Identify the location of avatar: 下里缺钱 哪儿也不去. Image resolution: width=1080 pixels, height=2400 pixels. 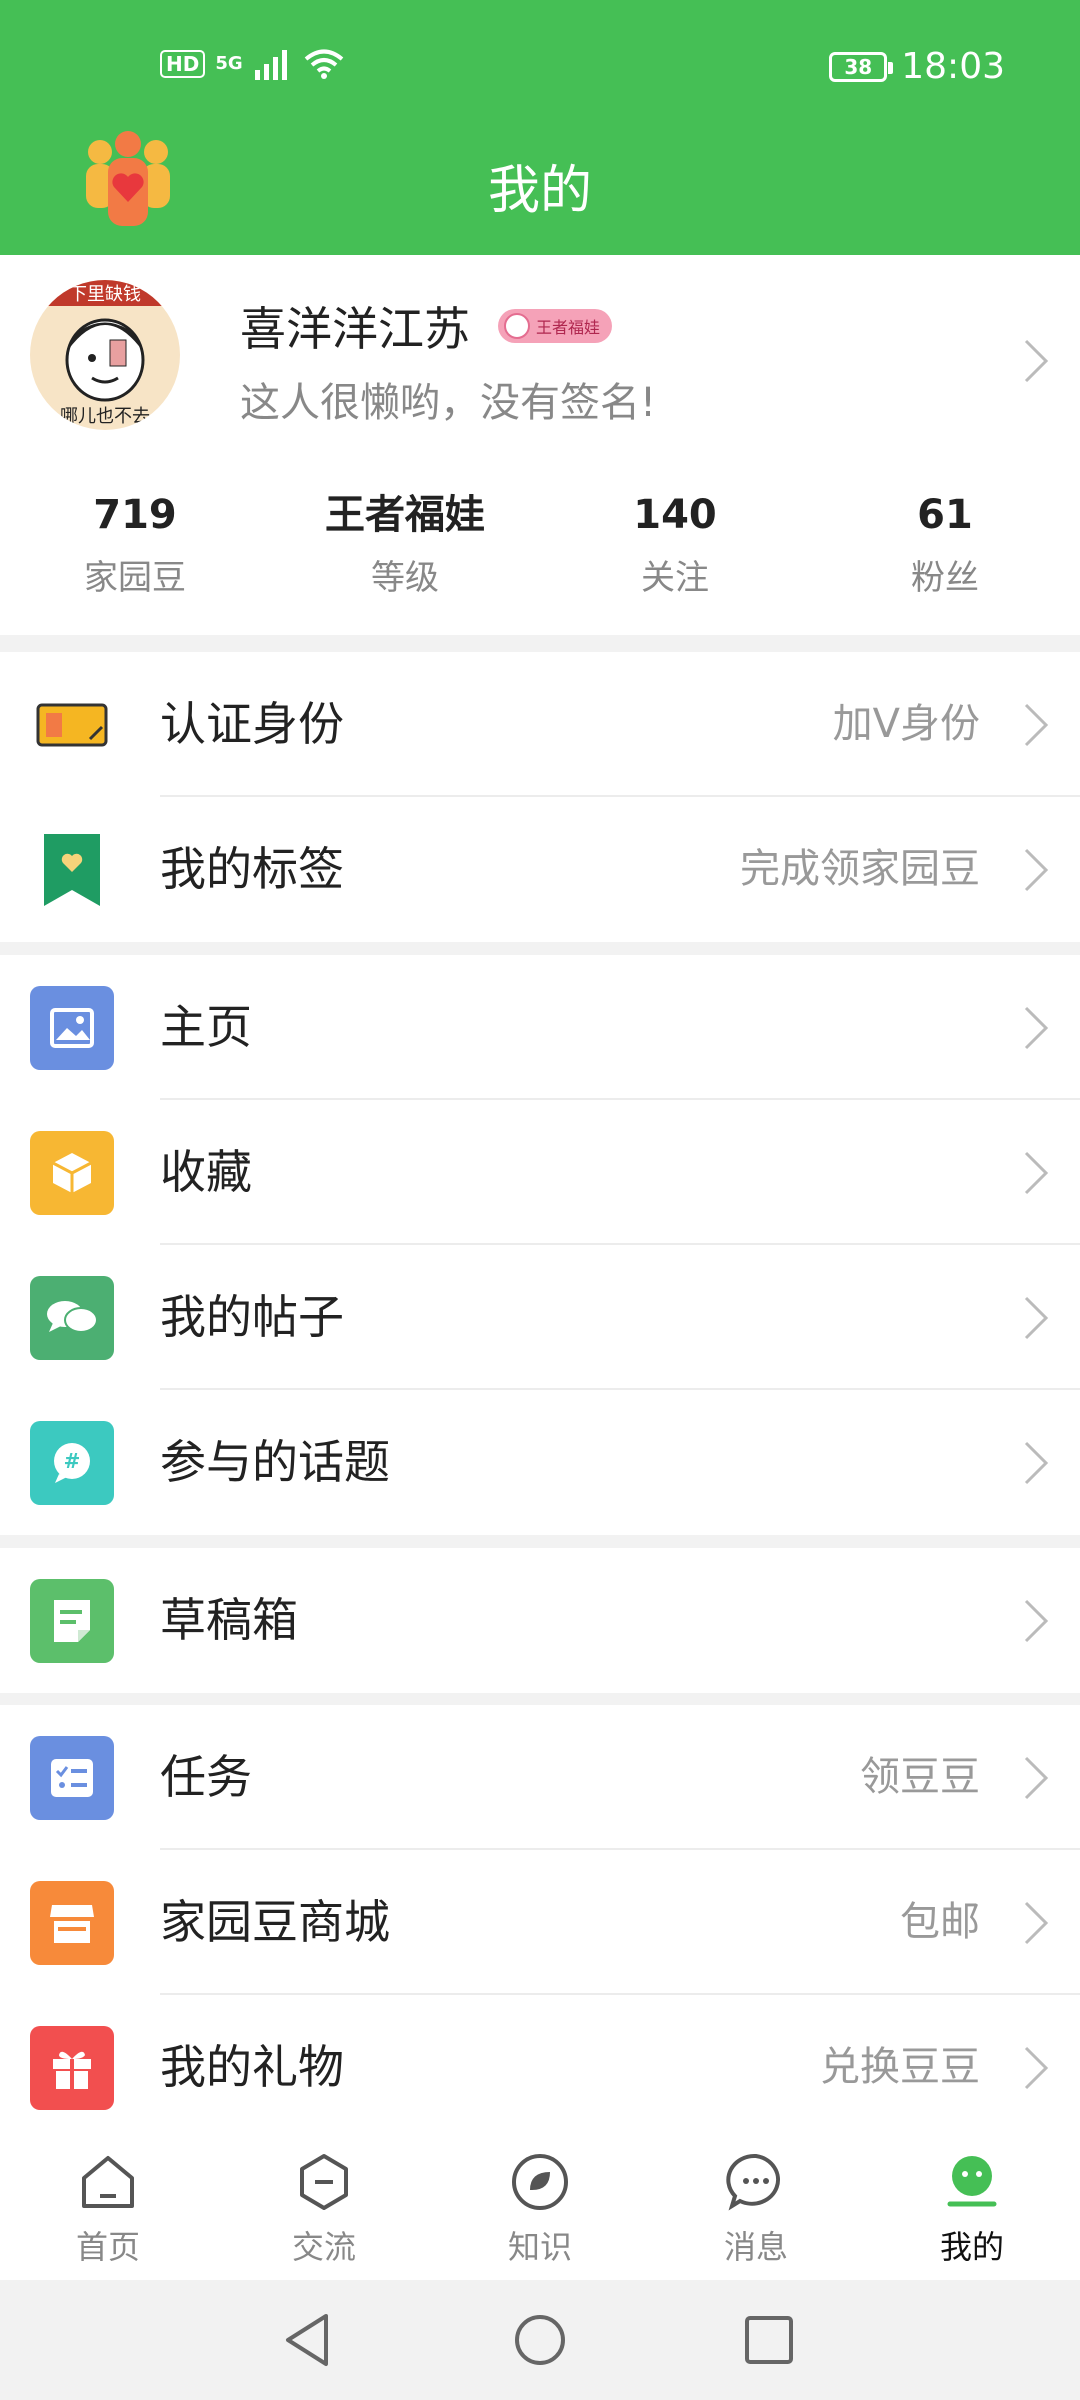
(105, 355).